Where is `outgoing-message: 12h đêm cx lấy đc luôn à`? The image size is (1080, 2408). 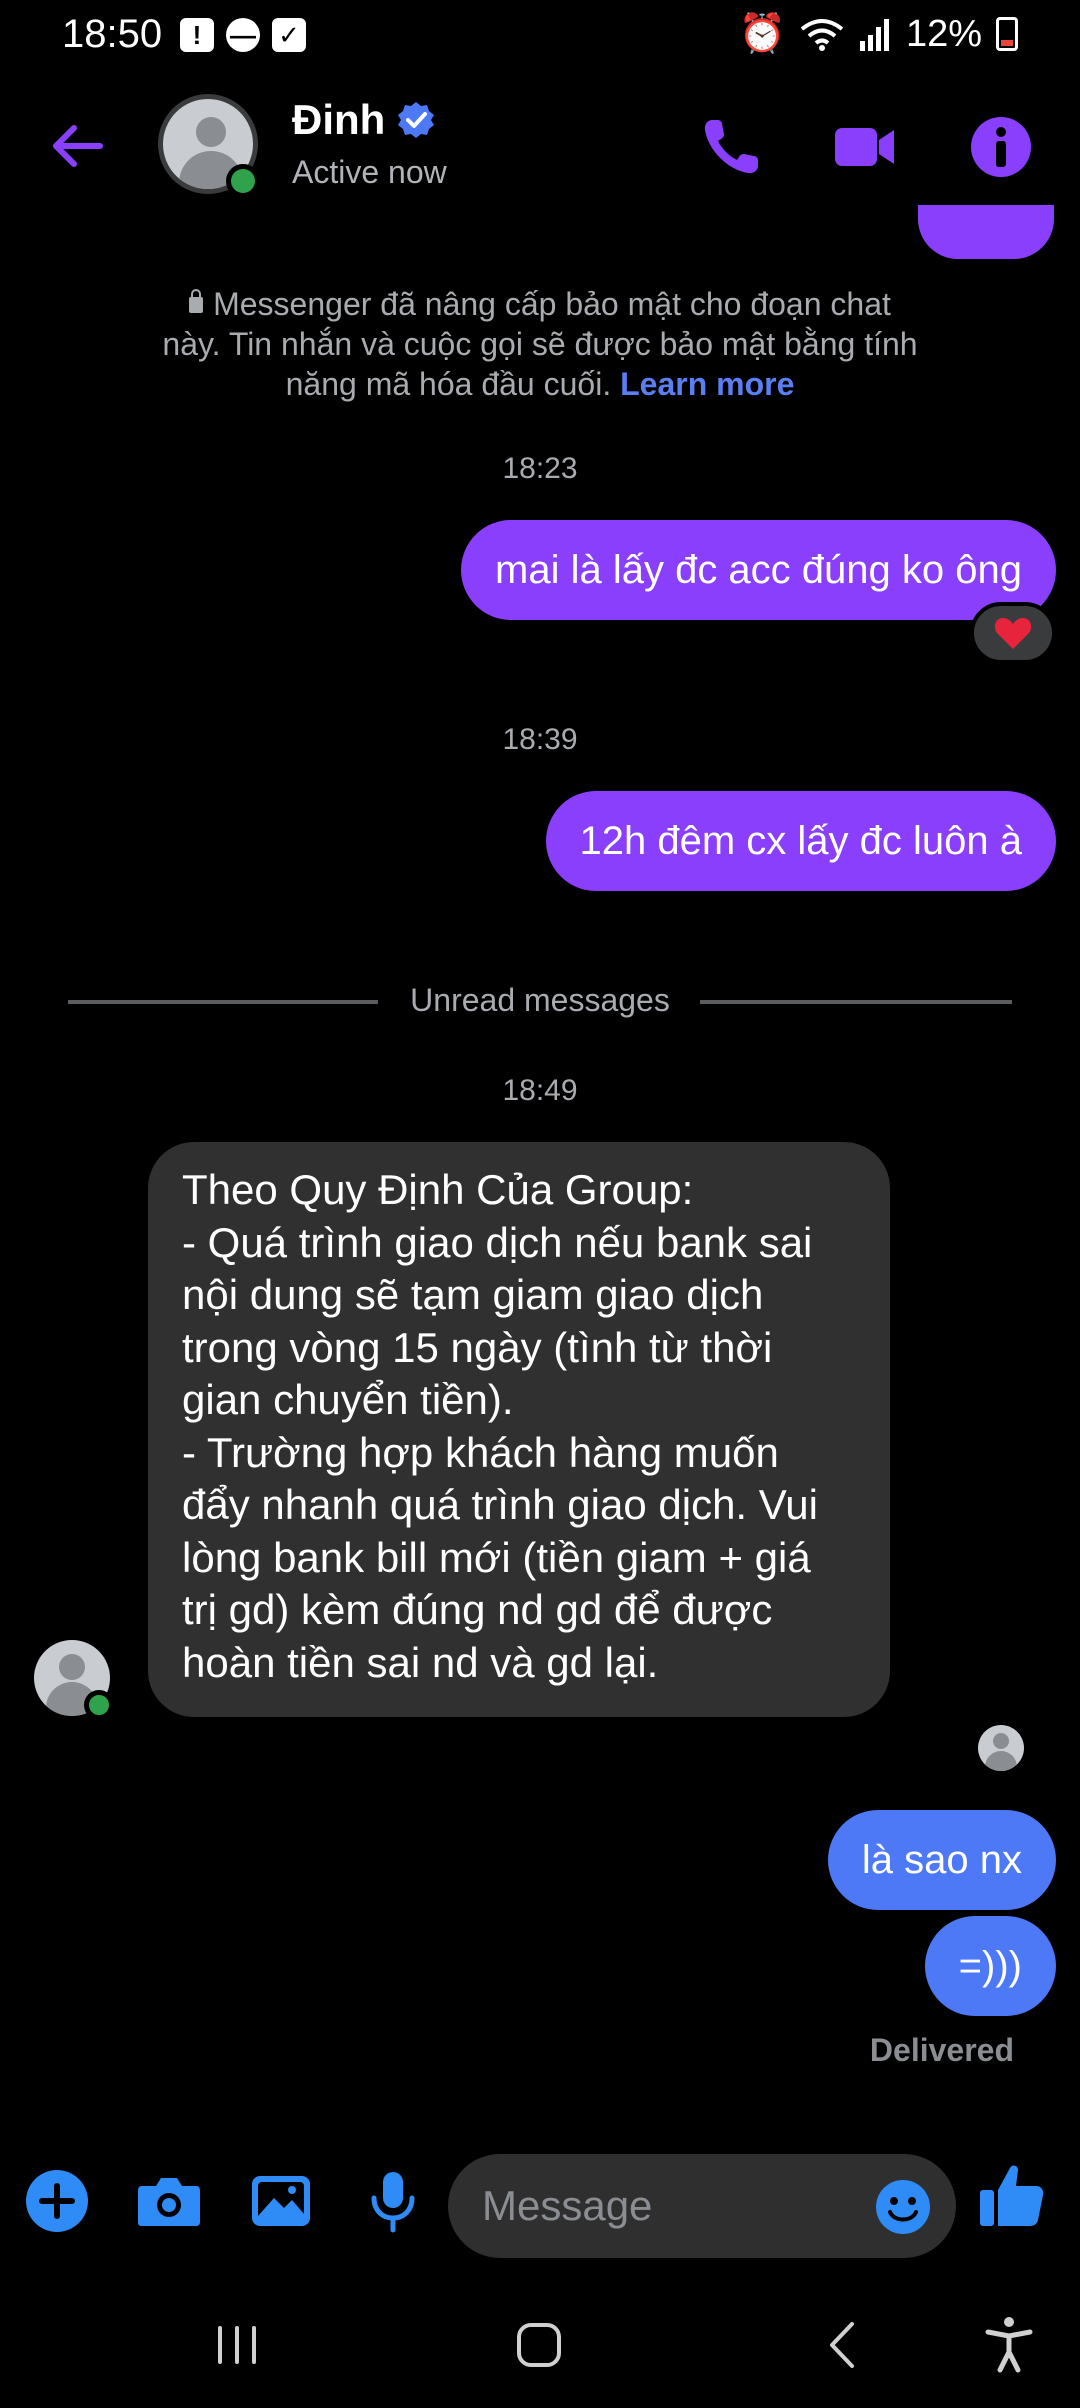
outgoing-message: 12h đêm cx lấy đc luôn à is located at coordinates (800, 841).